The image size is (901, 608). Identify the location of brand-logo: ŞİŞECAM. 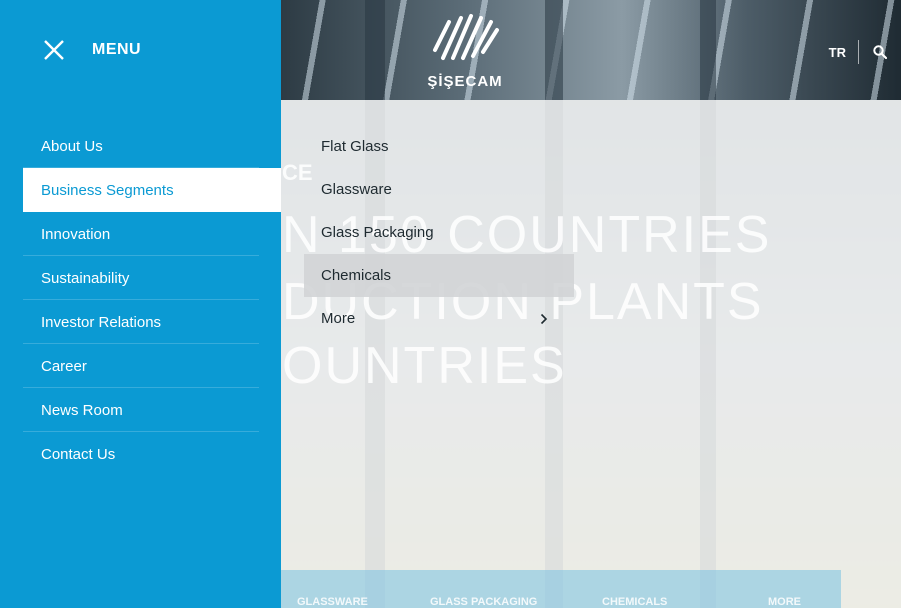
(465, 50).